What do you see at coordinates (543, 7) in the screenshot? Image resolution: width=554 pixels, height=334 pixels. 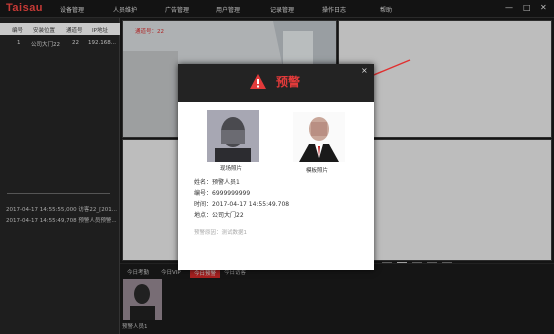 I see `close-window-icon: ✕` at bounding box center [543, 7].